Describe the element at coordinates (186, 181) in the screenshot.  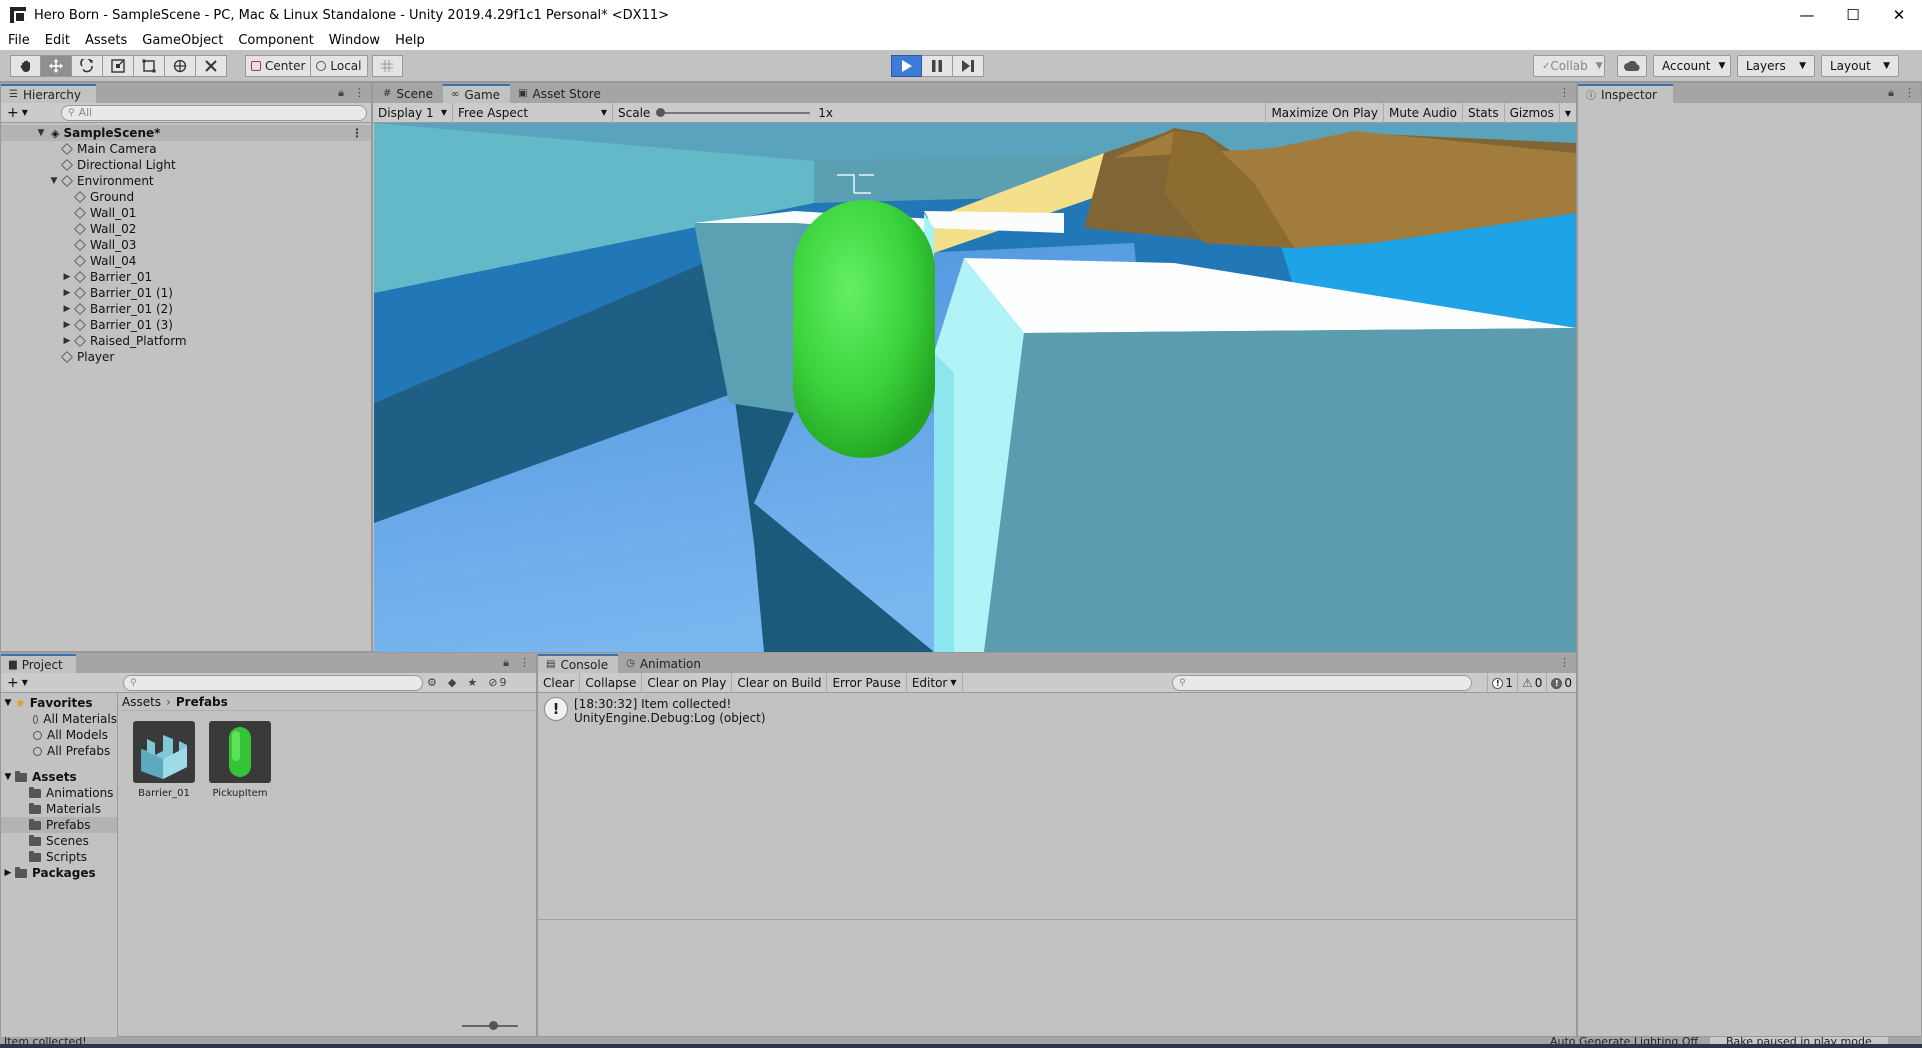
I see `hierarchy-item: ▼ Environment` at that location.